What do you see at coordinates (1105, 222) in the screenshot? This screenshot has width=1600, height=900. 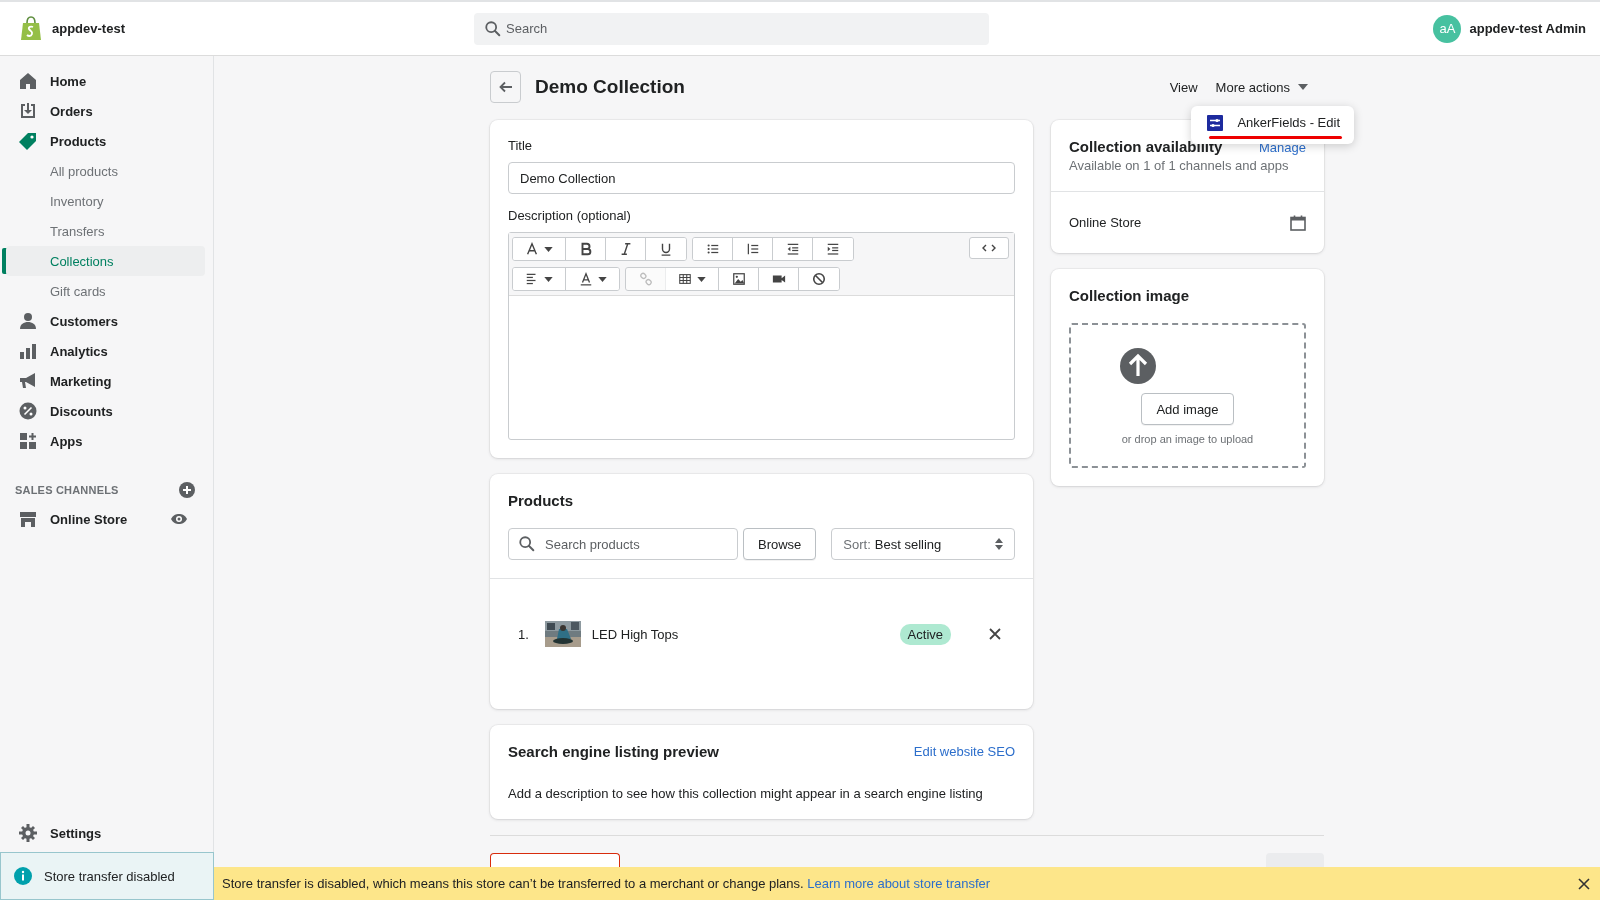 I see `channel-name: Online Store` at bounding box center [1105, 222].